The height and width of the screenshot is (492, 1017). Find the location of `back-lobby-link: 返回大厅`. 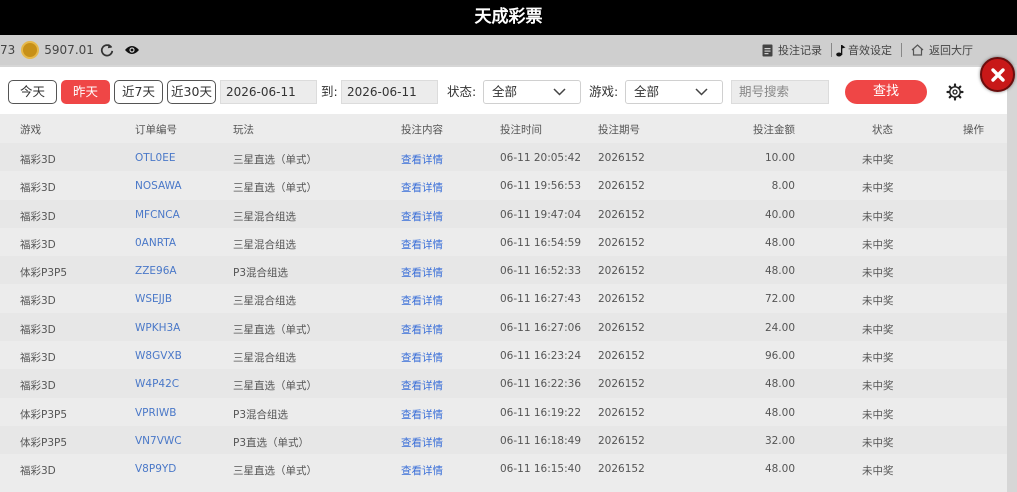

back-lobby-link: 返回大厅 is located at coordinates (937, 50).